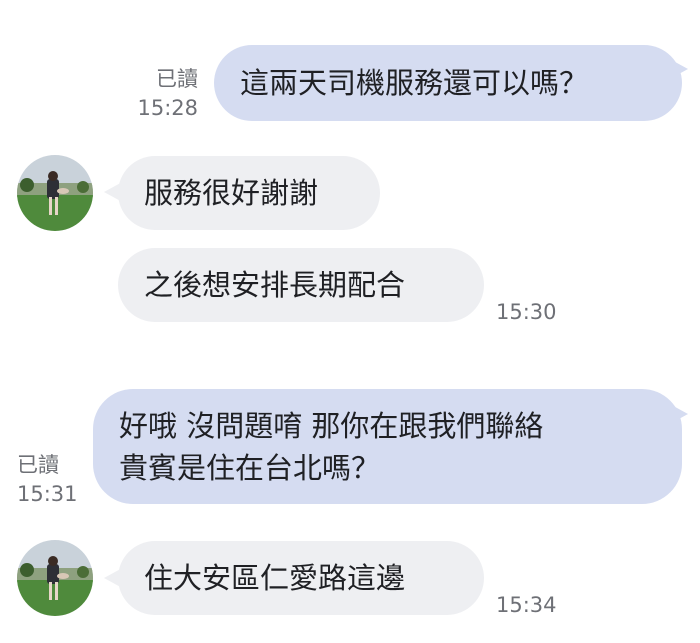 The height and width of the screenshot is (643, 700). Describe the element at coordinates (414, 83) in the screenshot. I see `message-text: 這兩天司機服務還可以嗎？` at that location.